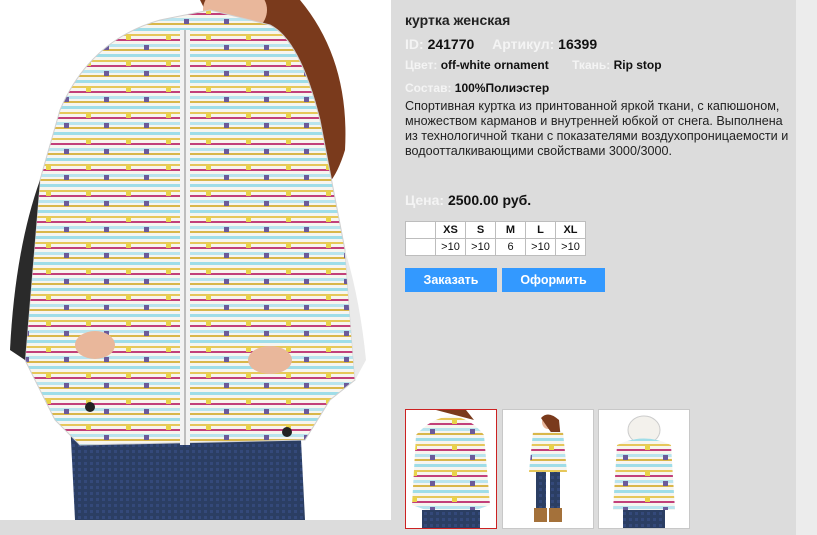  Describe the element at coordinates (451, 44) in the screenshot. I see `id-value: 241770` at that location.